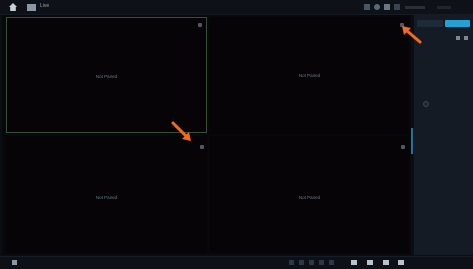 This screenshot has width=473, height=269. I want to click on collapse-panel-icon, so click(426, 104).